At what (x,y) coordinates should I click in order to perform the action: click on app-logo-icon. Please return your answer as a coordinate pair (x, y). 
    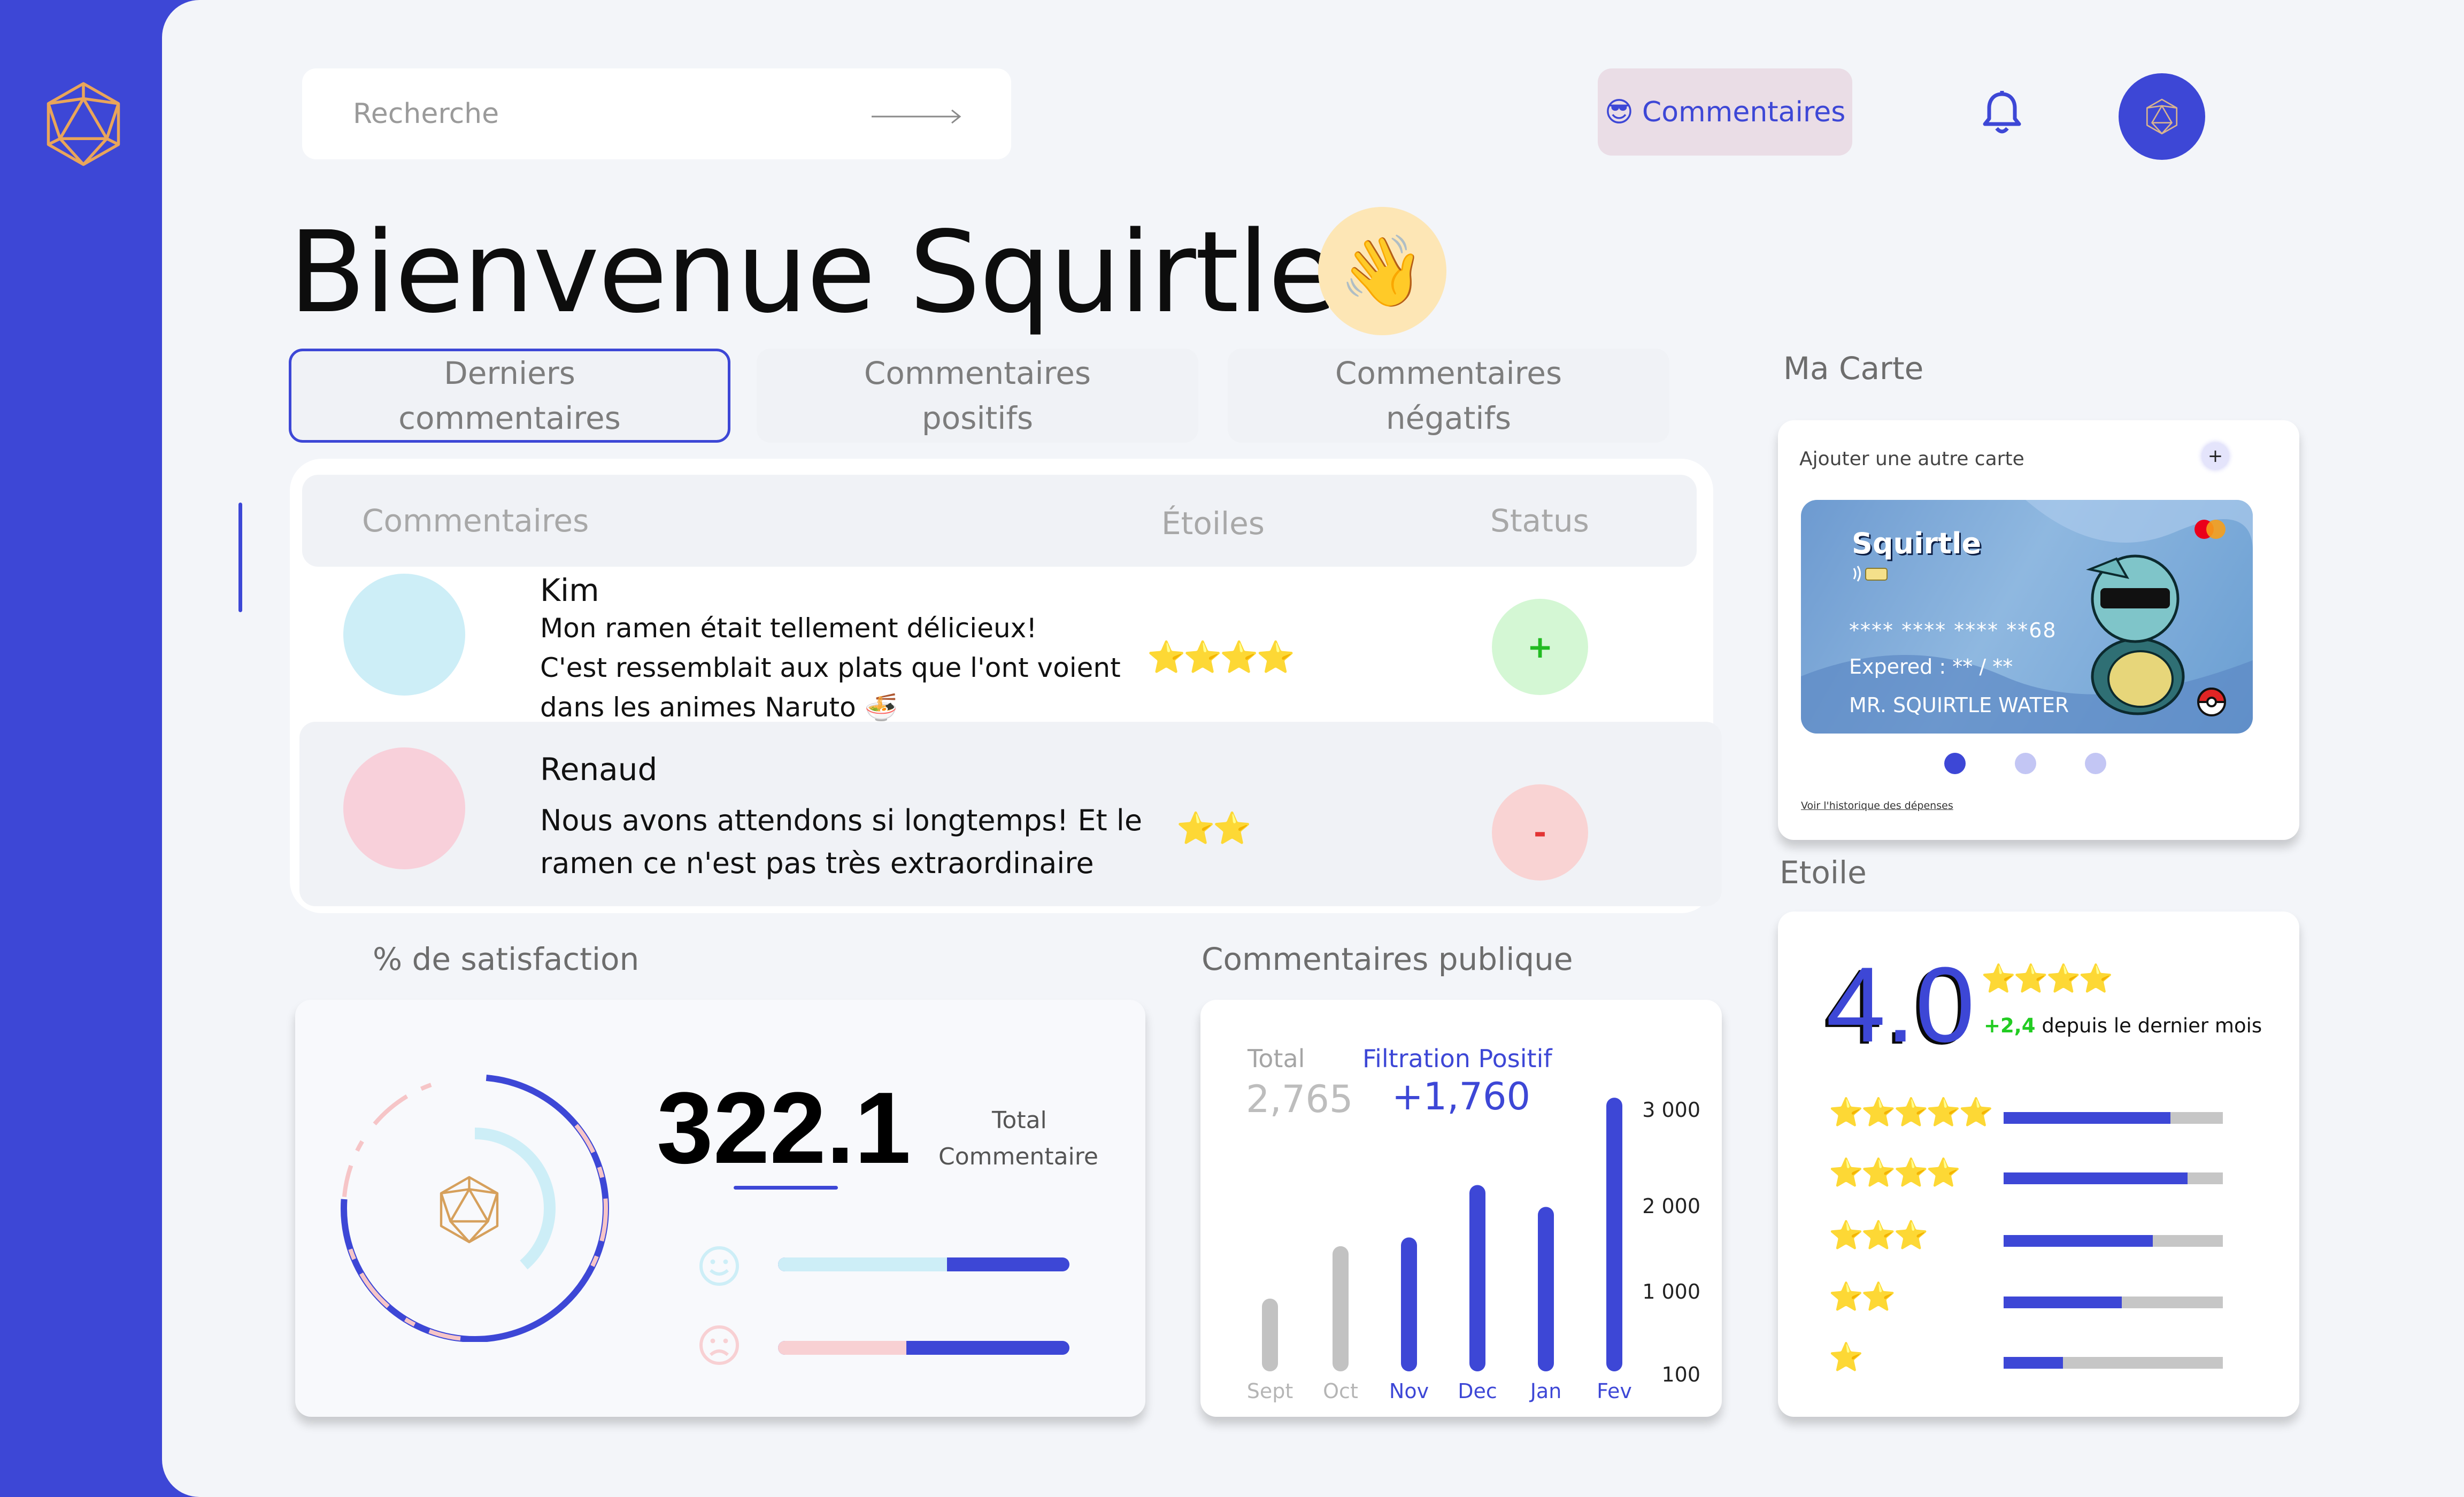
    Looking at the image, I should click on (83, 124).